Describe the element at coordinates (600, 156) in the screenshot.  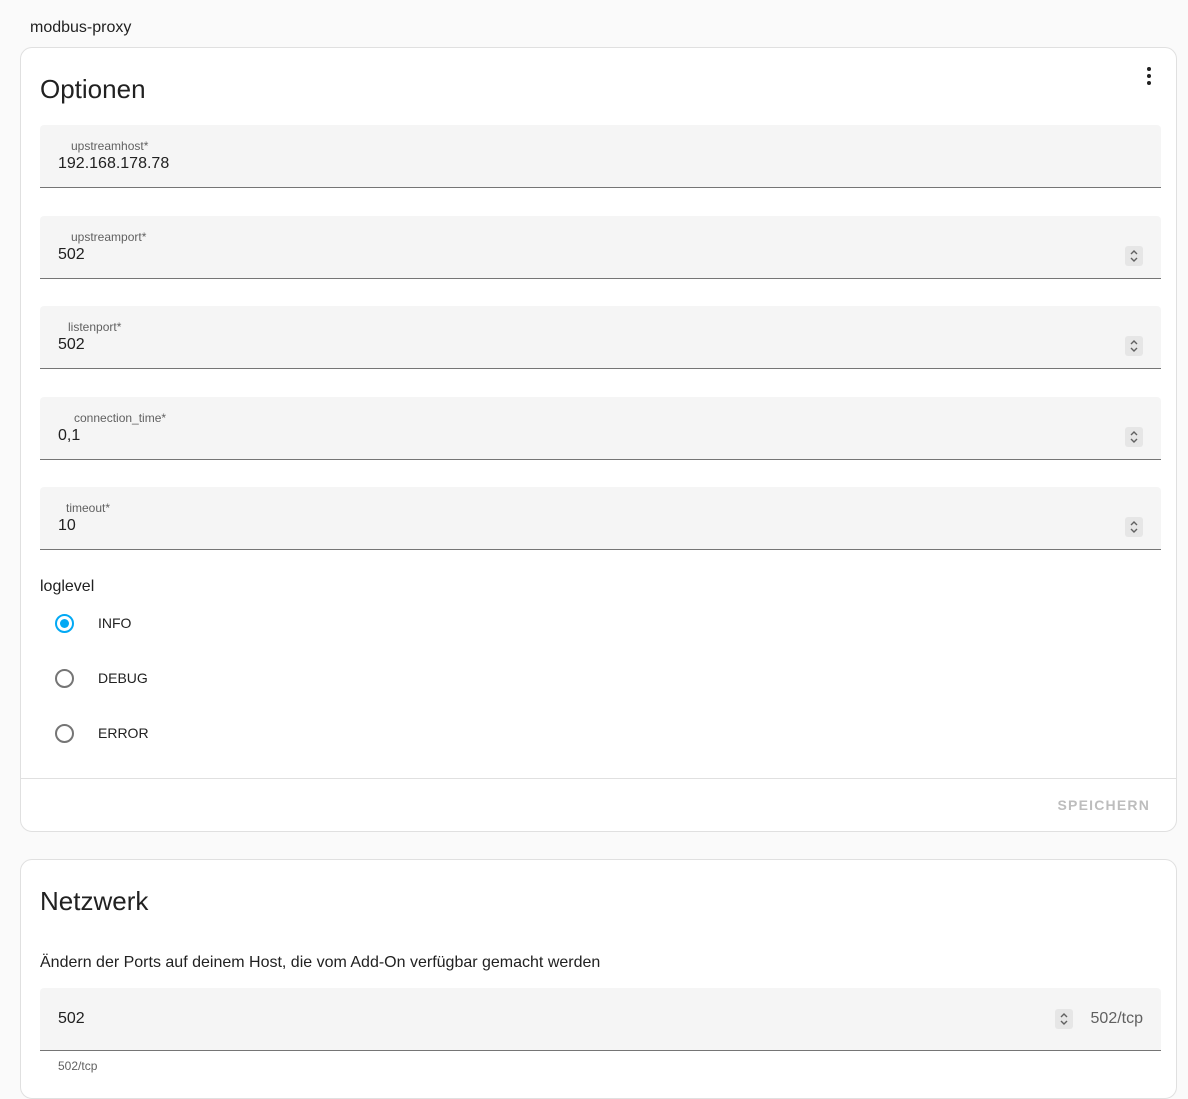
I see `upstreamhost-field: upstreamhost* 192.168.178.78` at that location.